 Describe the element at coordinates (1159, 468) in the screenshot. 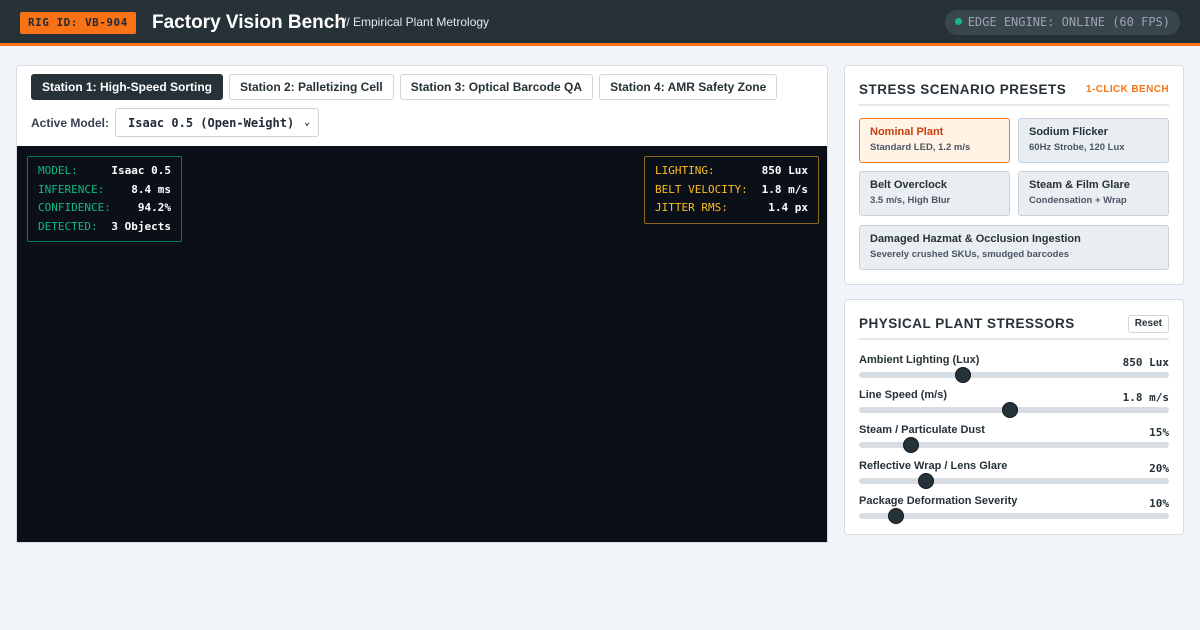

I see `slider-value: 20%` at that location.